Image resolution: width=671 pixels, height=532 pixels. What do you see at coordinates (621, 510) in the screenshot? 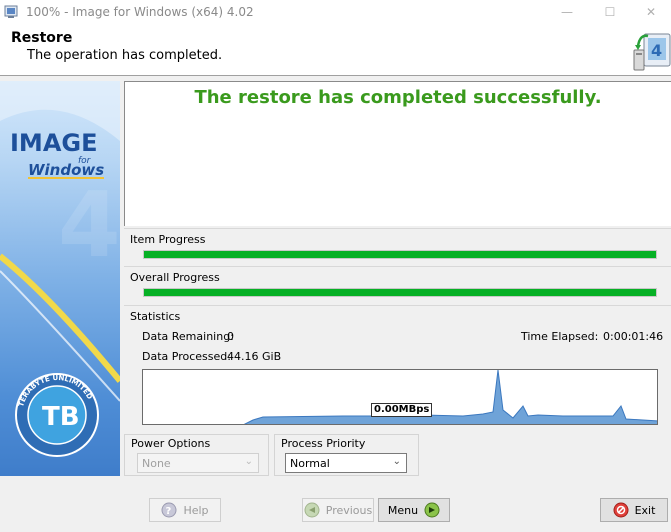
I see `exit-icon` at bounding box center [621, 510].